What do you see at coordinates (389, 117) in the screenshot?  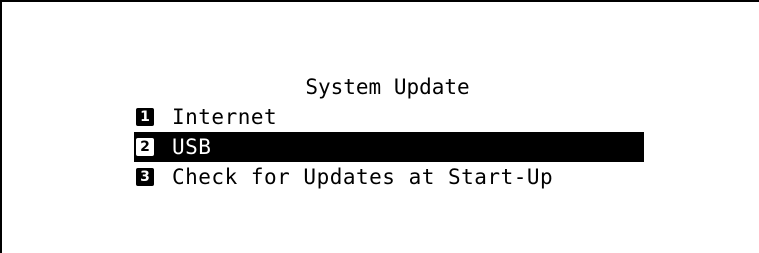 I see `menu-item-internet: 1 Internet` at bounding box center [389, 117].